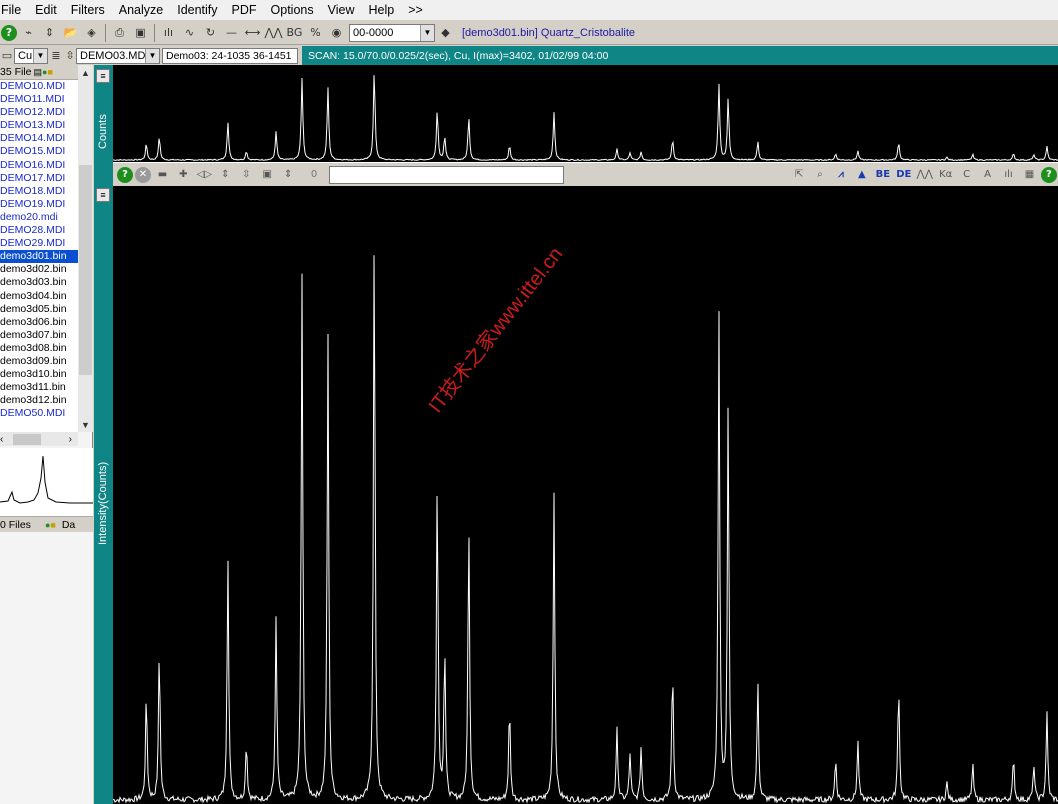  What do you see at coordinates (204, 174) in the screenshot?
I see `shrink-icon: ◁▷` at bounding box center [204, 174].